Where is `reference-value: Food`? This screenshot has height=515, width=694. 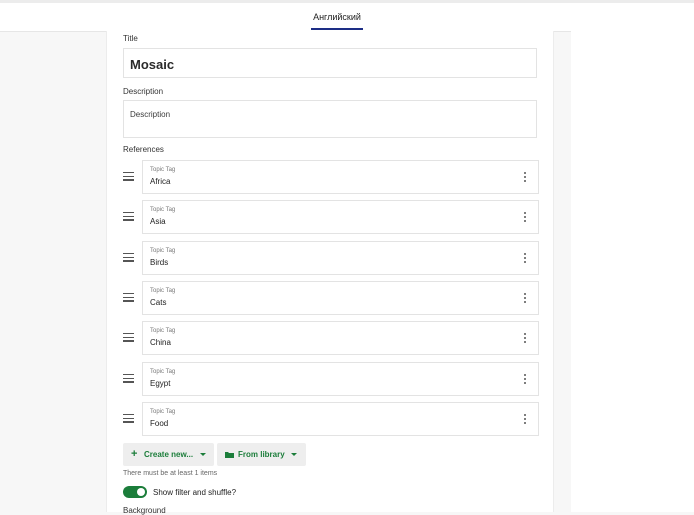 reference-value: Food is located at coordinates (159, 423).